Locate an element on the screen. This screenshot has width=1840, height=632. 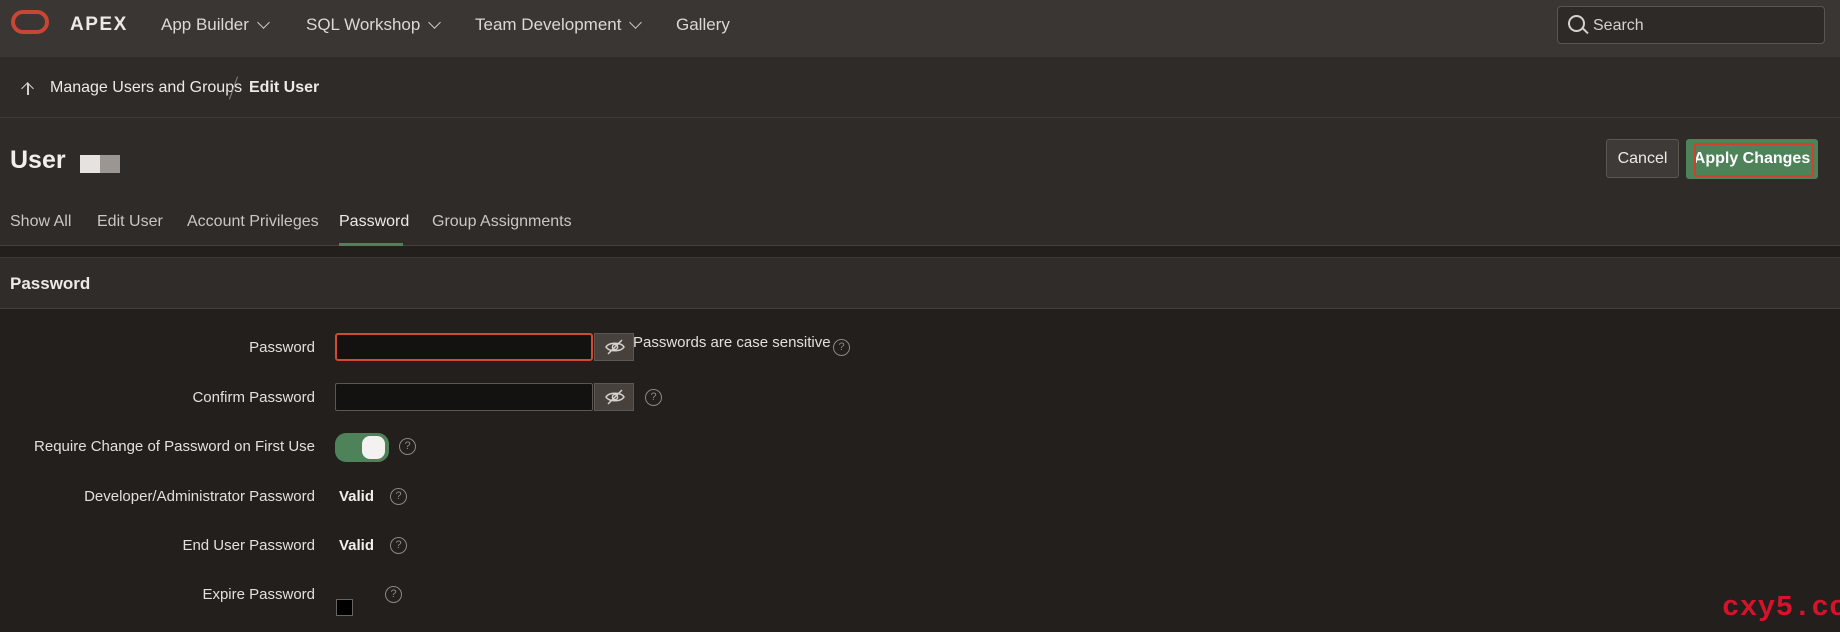
toggle-knob is located at coordinates (373, 447).